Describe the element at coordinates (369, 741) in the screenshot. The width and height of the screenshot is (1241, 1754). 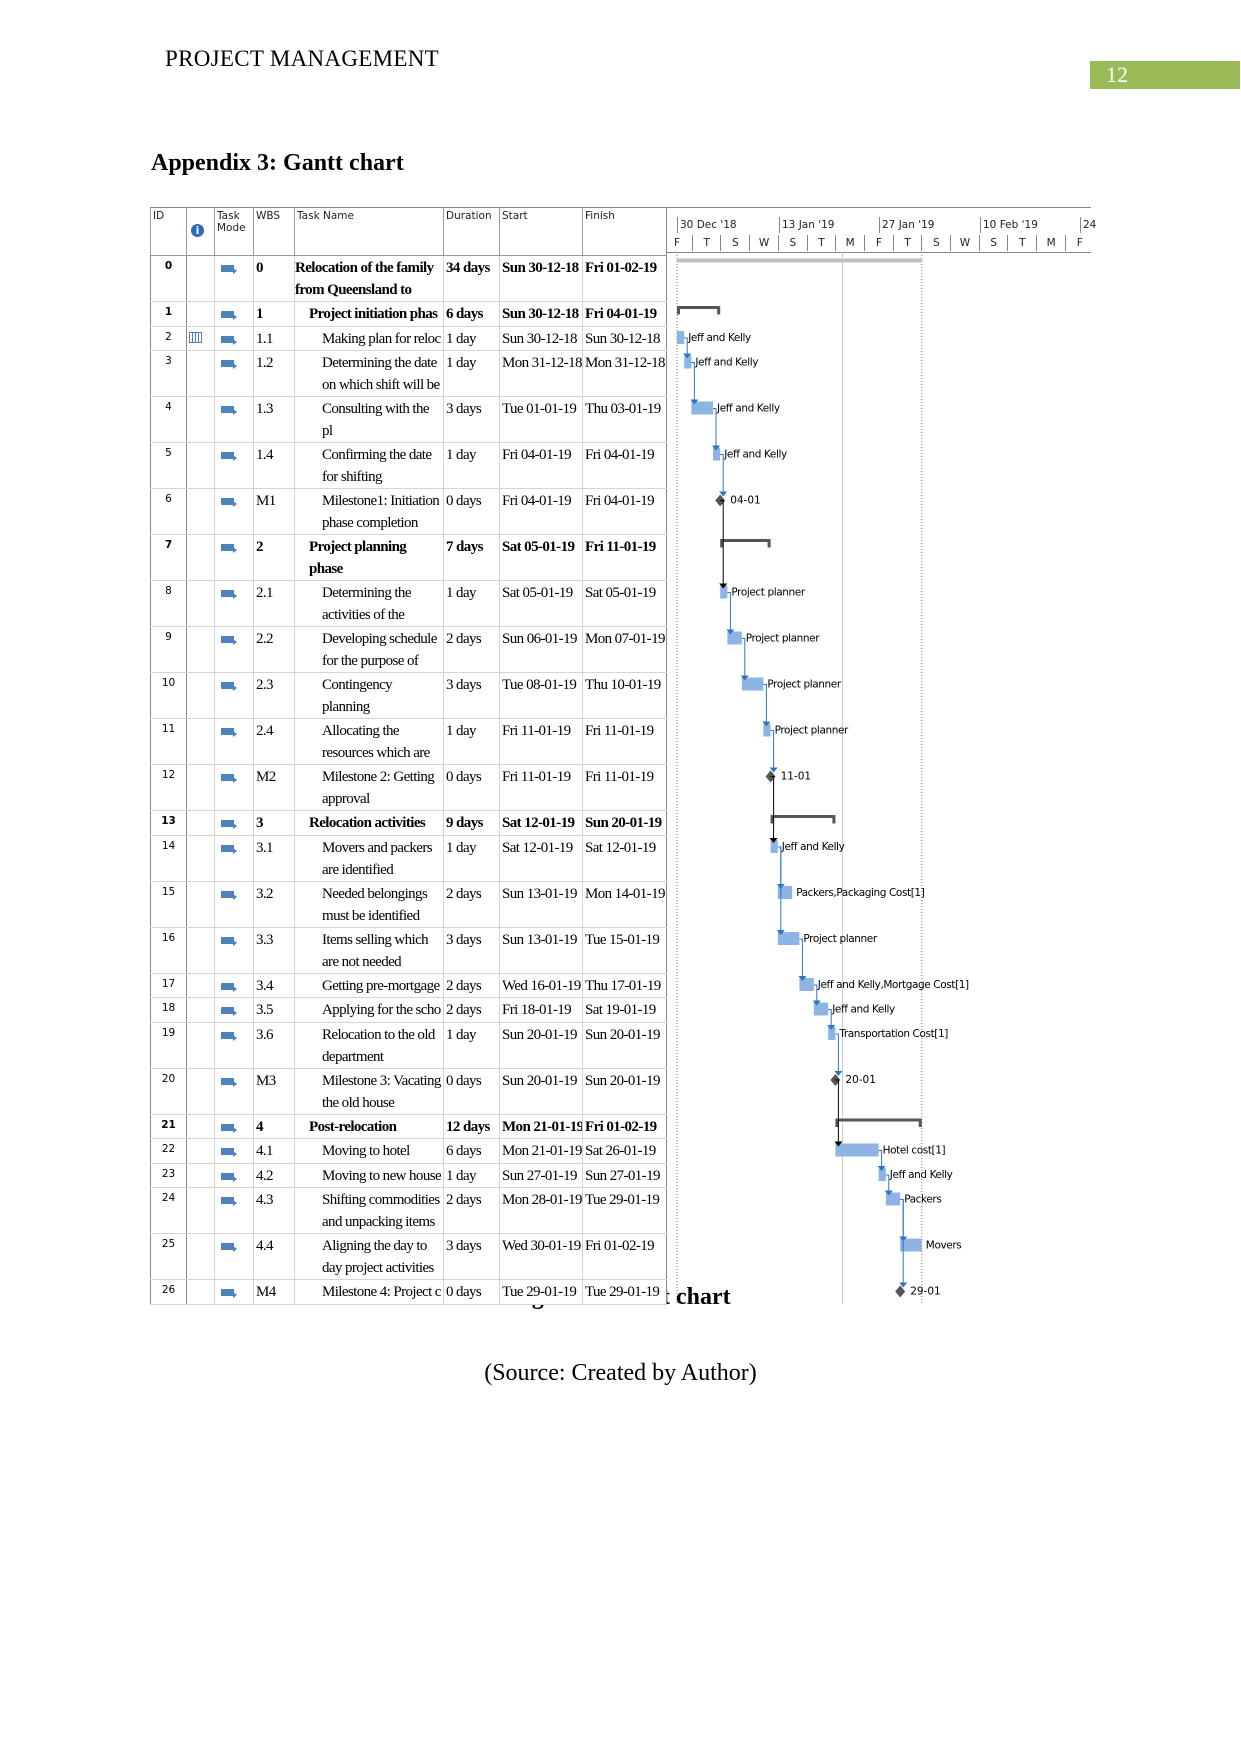
I see `task-name: Allocating the resources which are` at that location.